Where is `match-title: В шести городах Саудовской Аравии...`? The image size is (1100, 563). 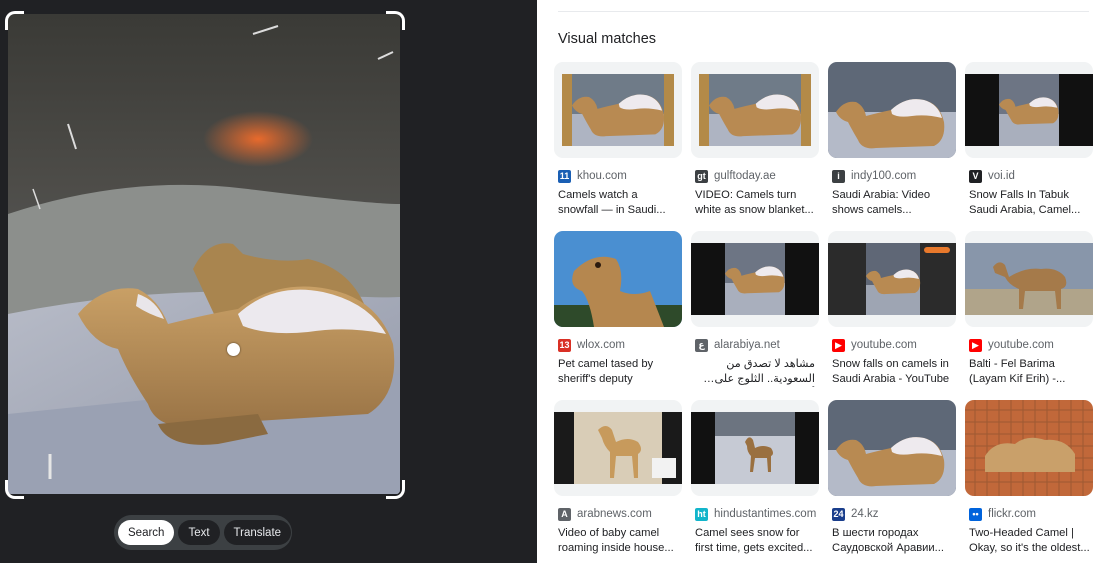 match-title: В шести городах Саудовской Аравии... is located at coordinates (892, 541).